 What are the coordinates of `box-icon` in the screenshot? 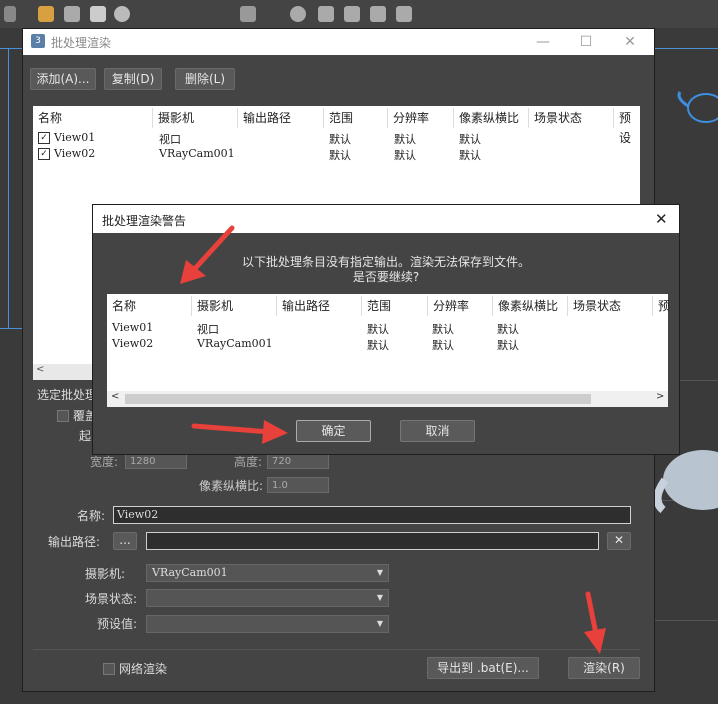 It's located at (98, 14).